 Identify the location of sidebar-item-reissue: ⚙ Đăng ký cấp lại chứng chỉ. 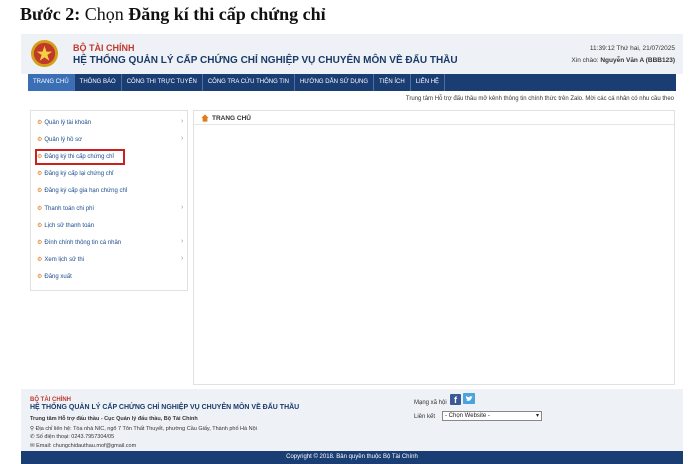
(75, 173).